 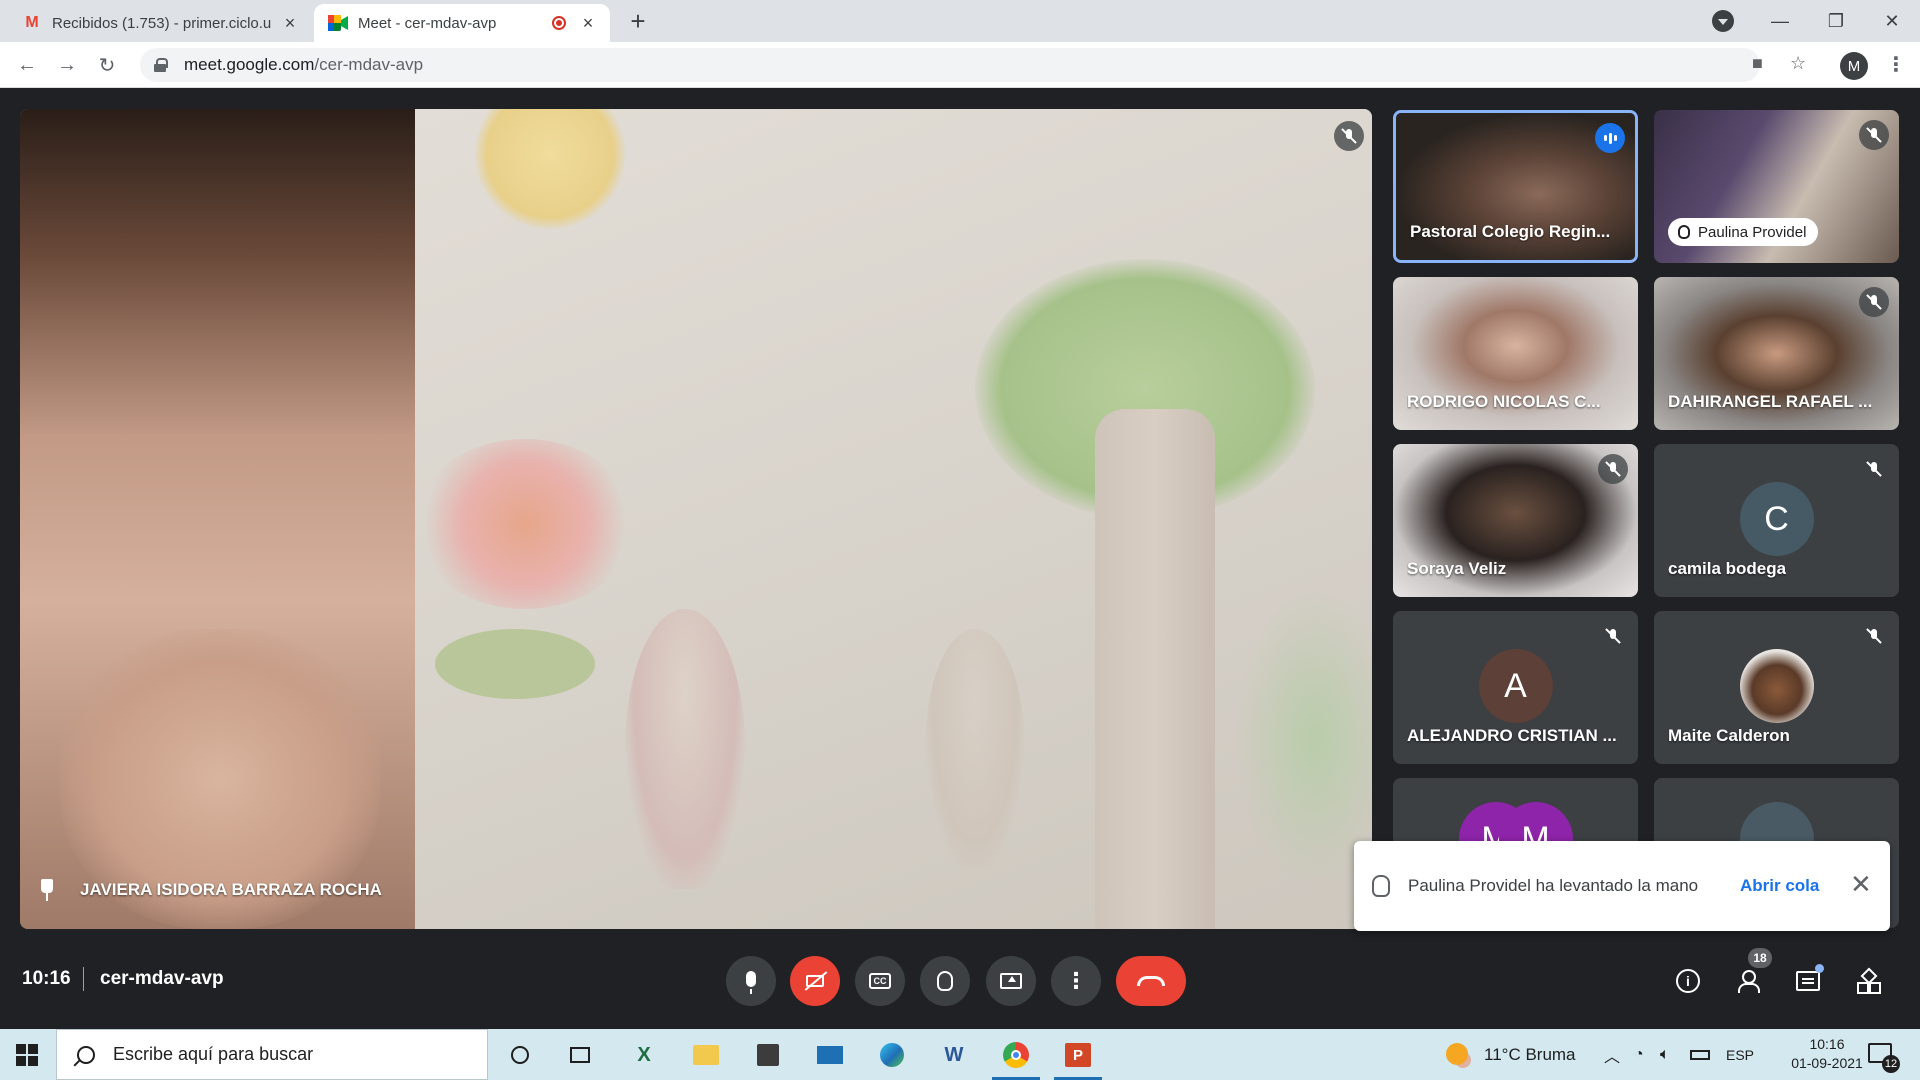 I want to click on word-icon: W, so click(x=954, y=1055).